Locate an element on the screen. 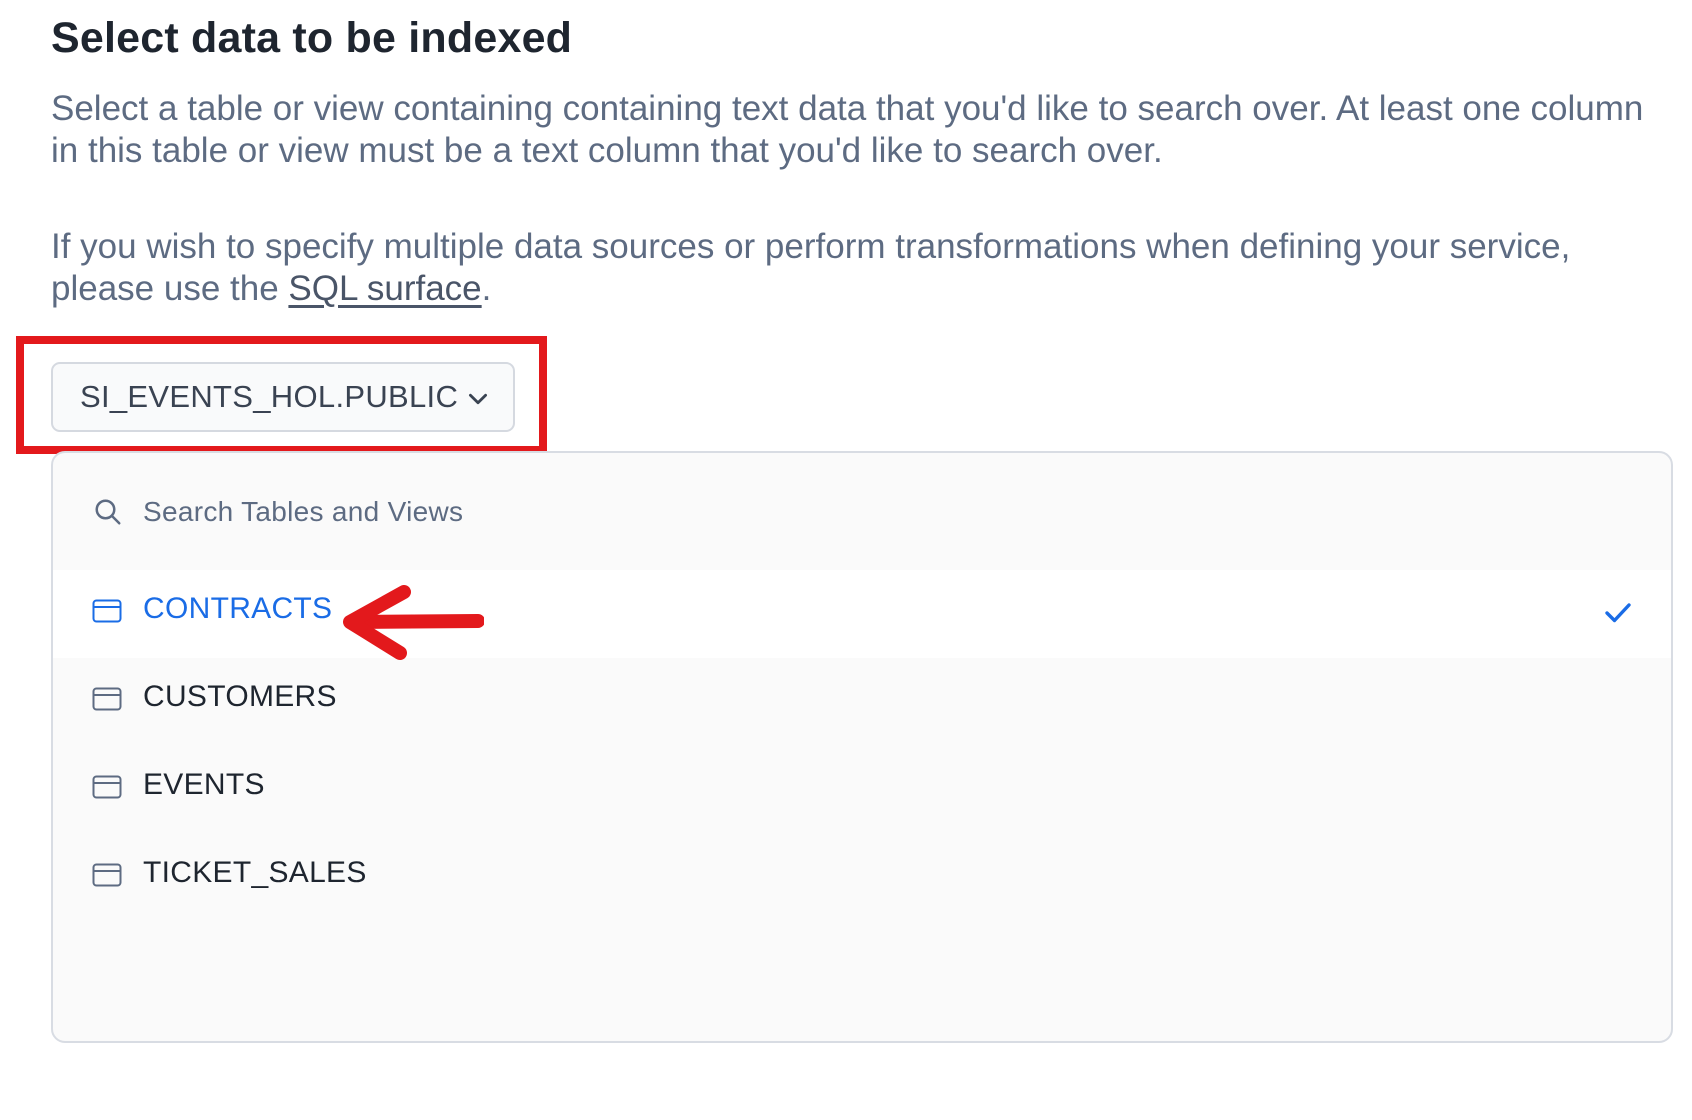  checkmark-icon is located at coordinates (1618, 613).